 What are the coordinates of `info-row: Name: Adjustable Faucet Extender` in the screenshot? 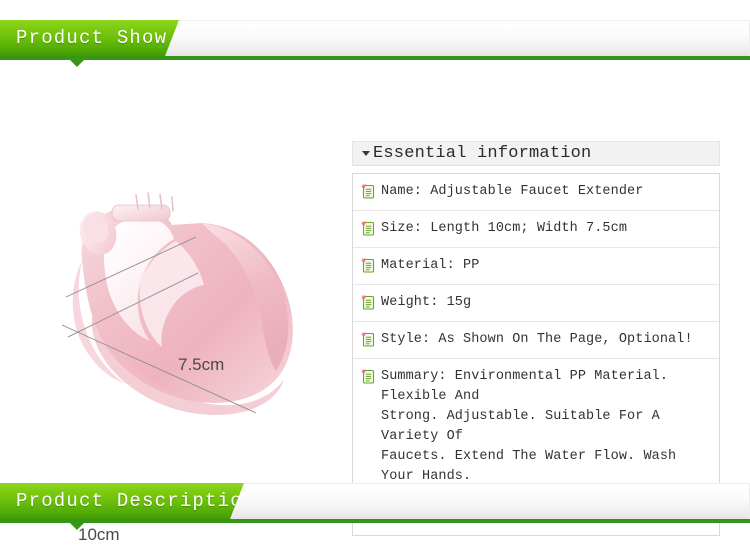 It's located at (536, 192).